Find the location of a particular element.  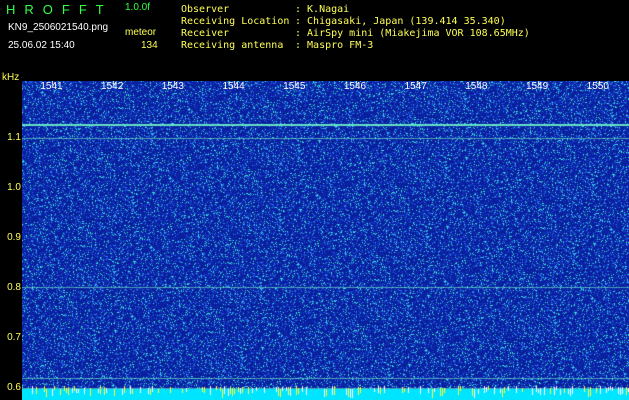

info-antenna: Receiving antenna : Maspro FM-3 is located at coordinates (277, 45).